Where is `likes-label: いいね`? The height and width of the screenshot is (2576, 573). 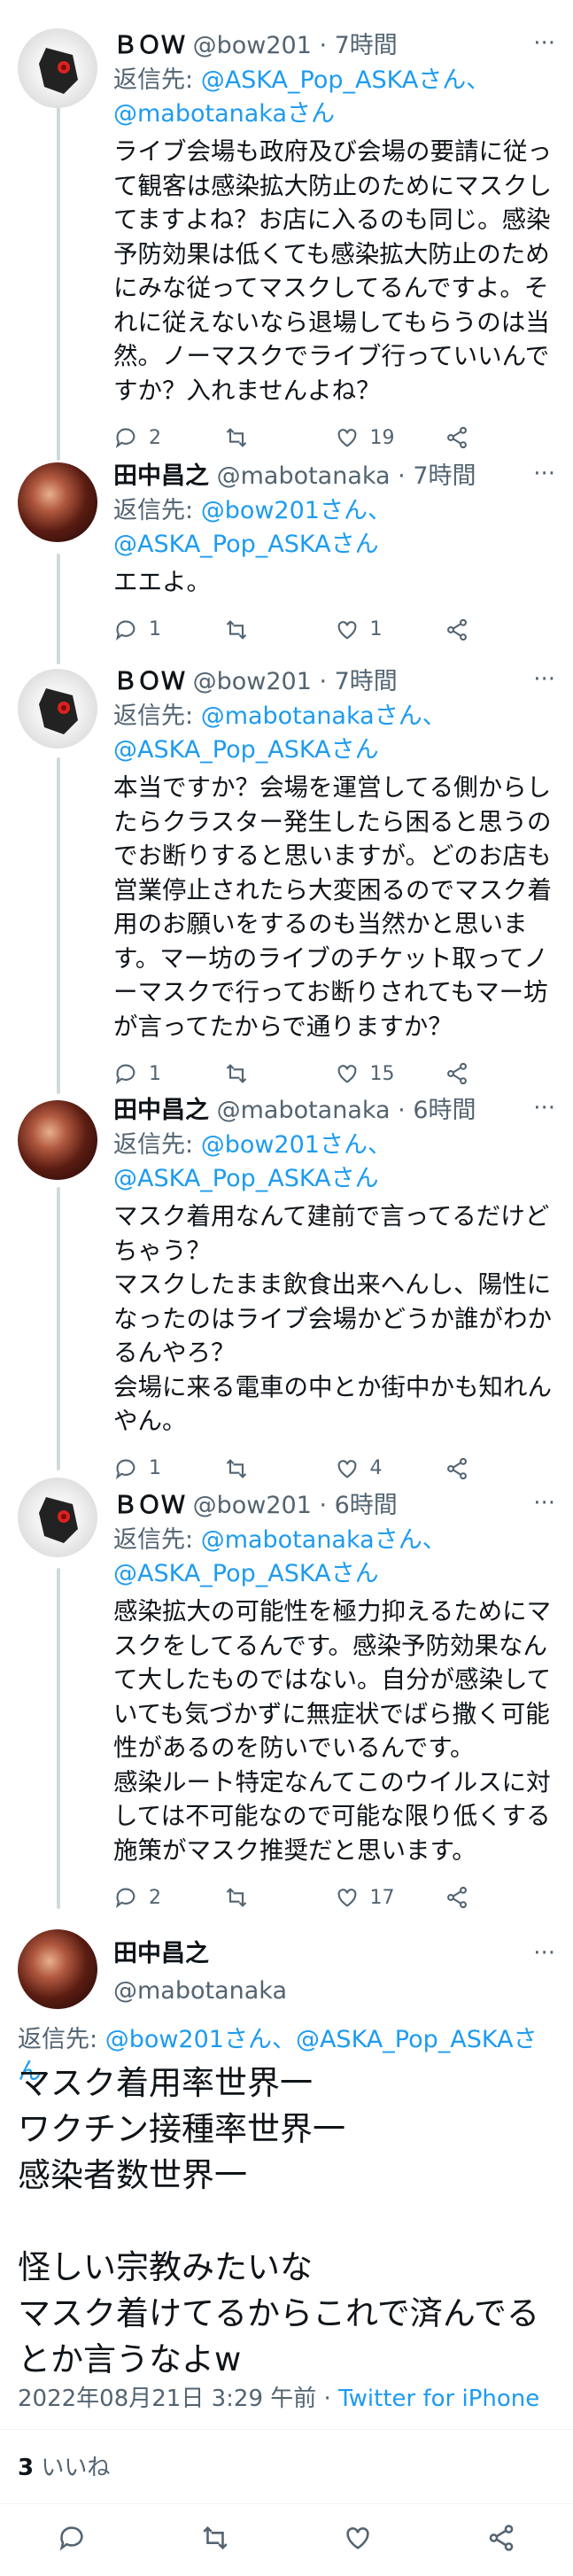
likes-label: いいね is located at coordinates (72, 2468).